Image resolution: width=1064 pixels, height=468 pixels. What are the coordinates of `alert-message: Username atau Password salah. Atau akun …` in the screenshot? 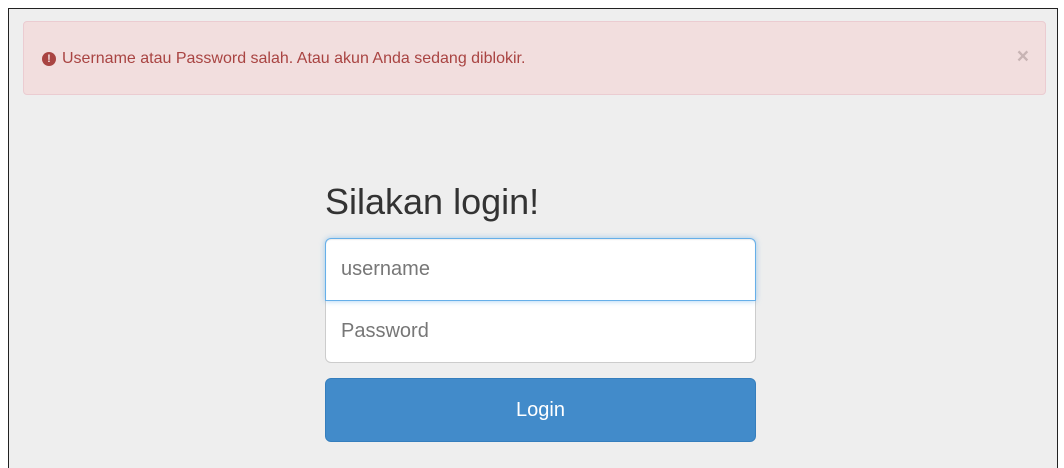 It's located at (294, 58).